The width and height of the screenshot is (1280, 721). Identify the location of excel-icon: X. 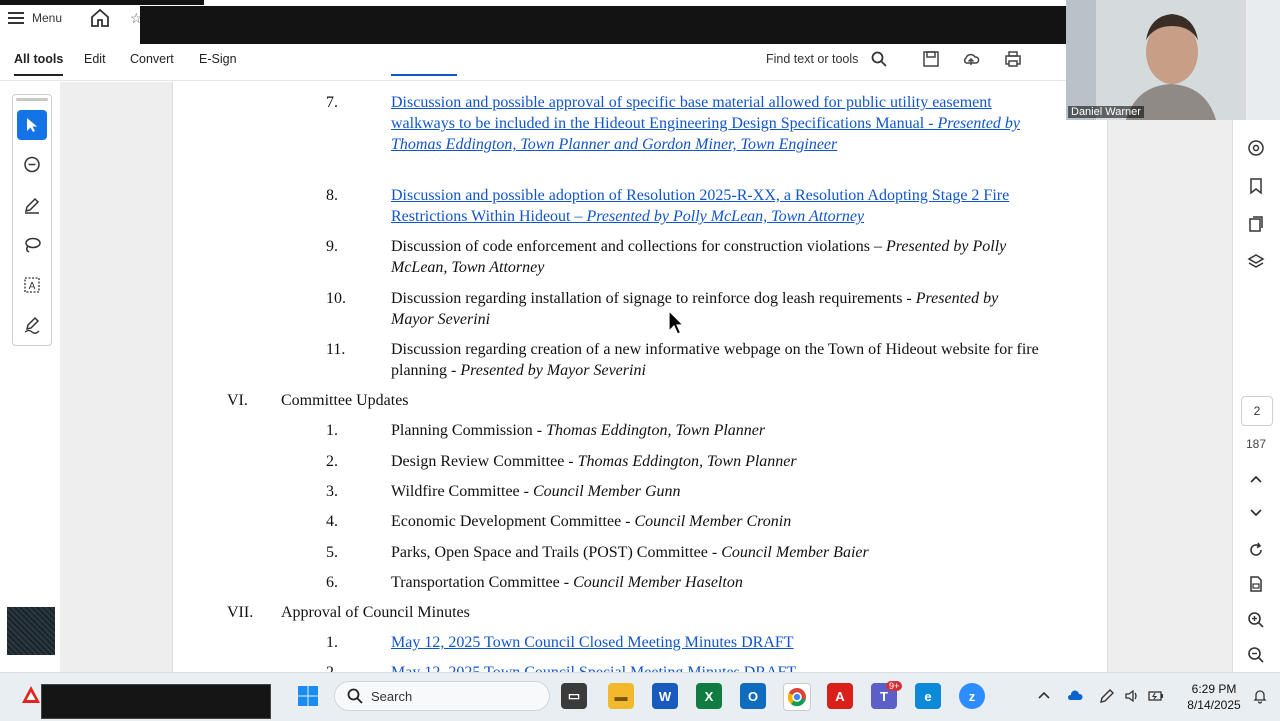
(709, 696).